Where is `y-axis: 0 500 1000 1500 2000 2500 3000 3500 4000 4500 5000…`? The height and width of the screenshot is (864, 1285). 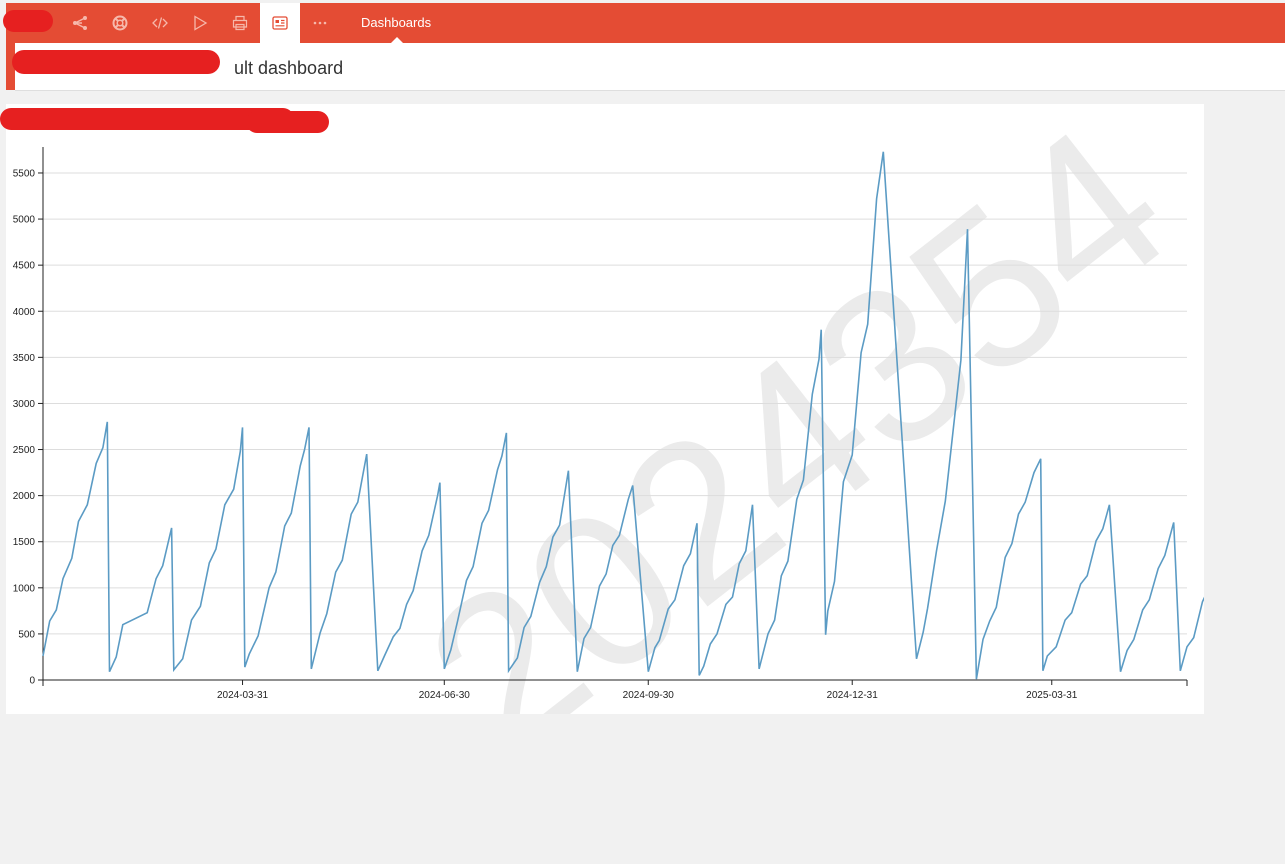 y-axis: 0 500 1000 1500 2000 2500 3000 3500 4000 4500 5000… is located at coordinates (28, 417).